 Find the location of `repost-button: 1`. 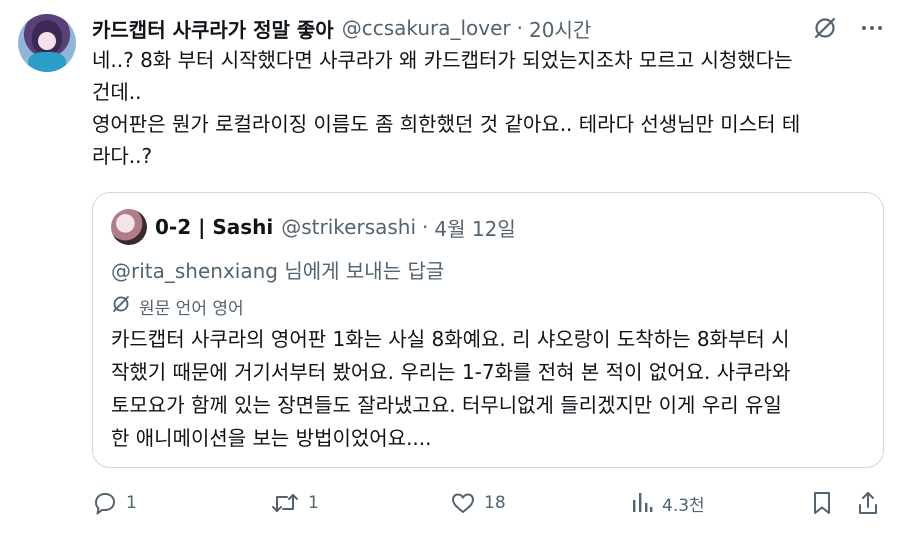

repost-button: 1 is located at coordinates (294, 503).